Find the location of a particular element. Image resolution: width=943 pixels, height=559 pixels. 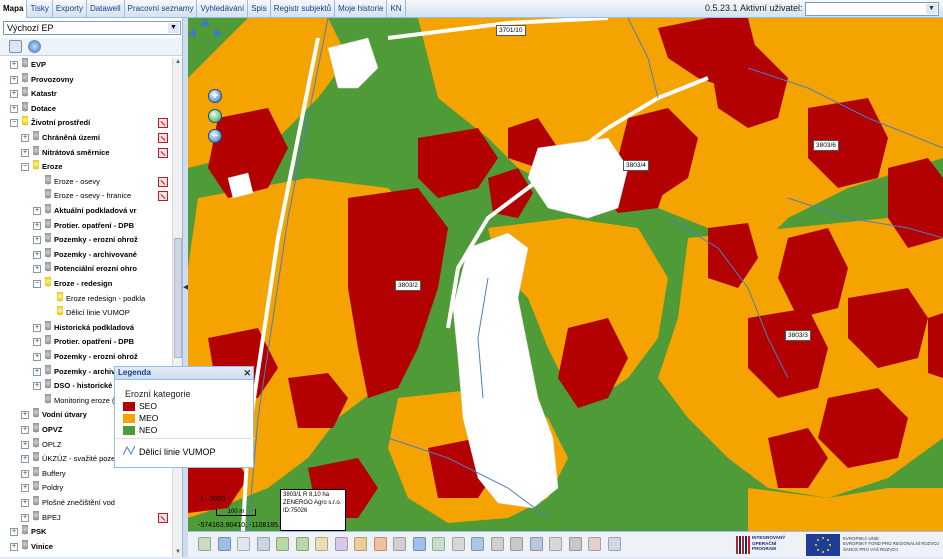

user-icon is located at coordinates (594, 544).